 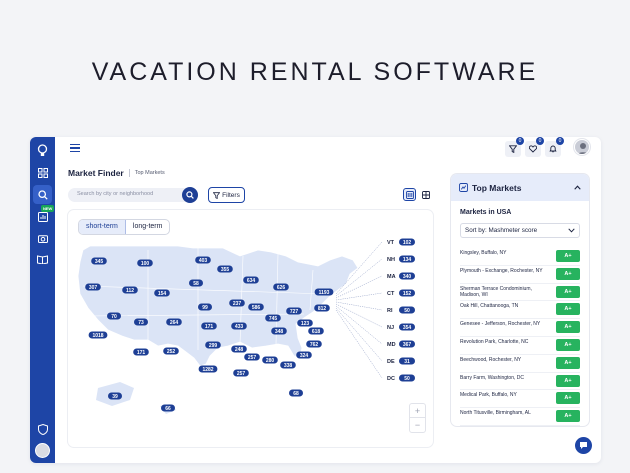 What do you see at coordinates (205, 307) in the screenshot?
I see `region-pill: 99` at bounding box center [205, 307].